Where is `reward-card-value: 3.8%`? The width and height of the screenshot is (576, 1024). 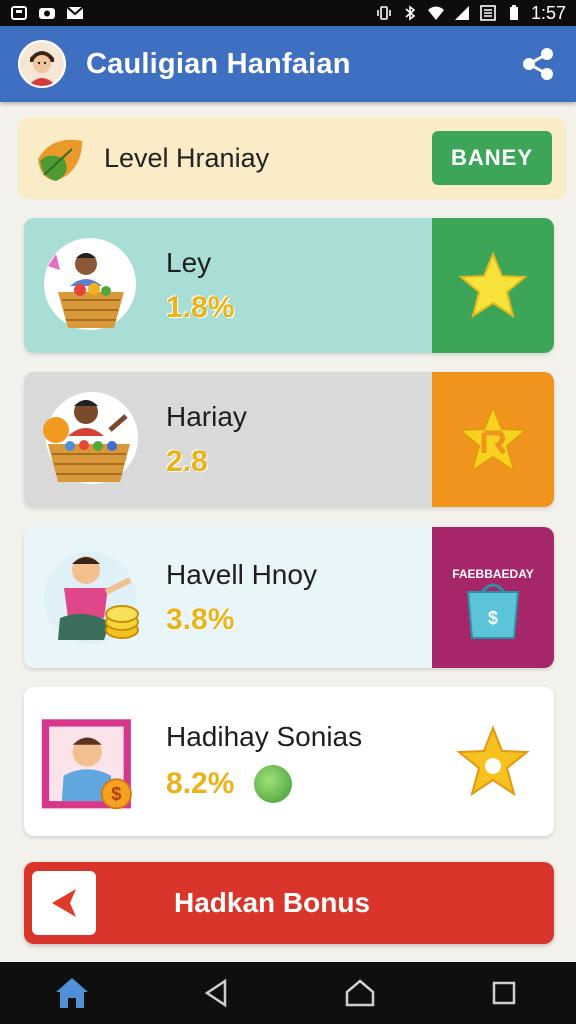 reward-card-value: 3.8% is located at coordinates (241, 620).